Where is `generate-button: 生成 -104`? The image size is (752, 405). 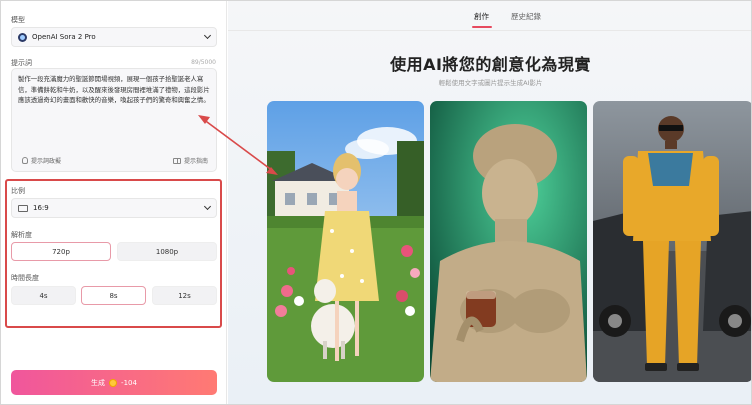 generate-button: 生成 -104 is located at coordinates (114, 382).